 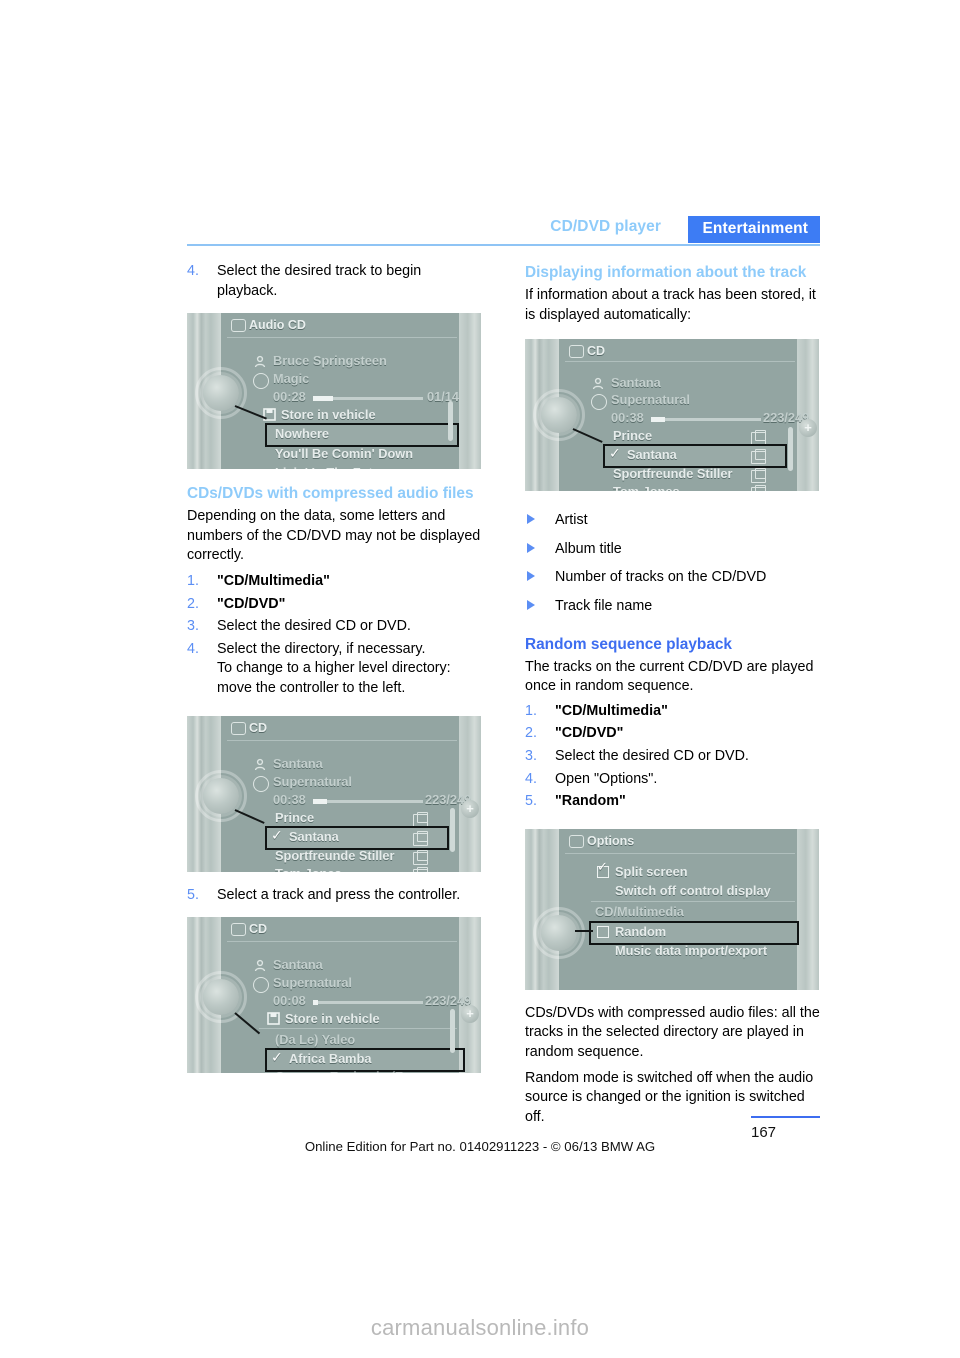 I want to click on step-text: "Random", so click(x=590, y=801).